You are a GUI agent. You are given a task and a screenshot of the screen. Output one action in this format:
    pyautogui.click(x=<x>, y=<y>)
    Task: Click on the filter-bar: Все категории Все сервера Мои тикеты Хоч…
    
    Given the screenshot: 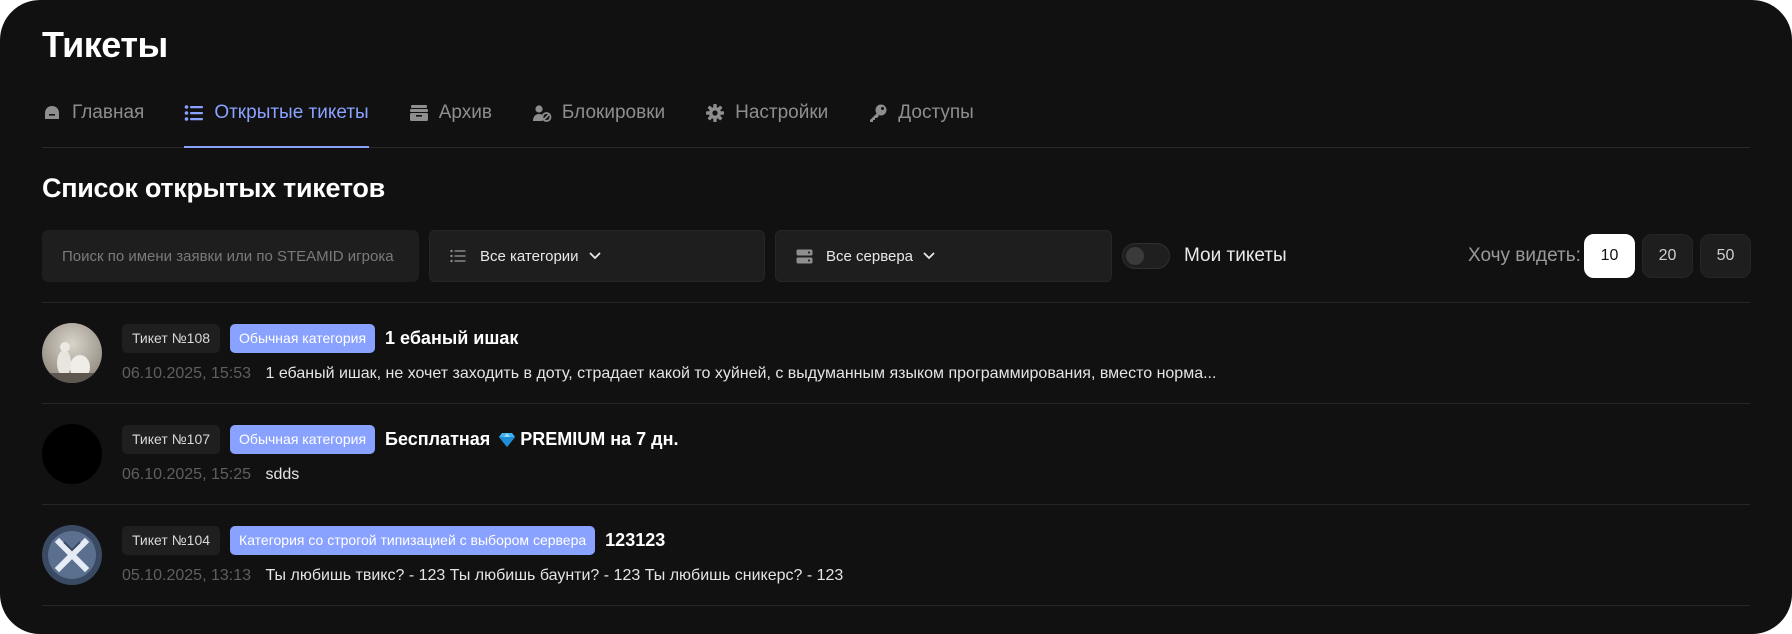 What is the action you would take?
    pyautogui.click(x=896, y=256)
    